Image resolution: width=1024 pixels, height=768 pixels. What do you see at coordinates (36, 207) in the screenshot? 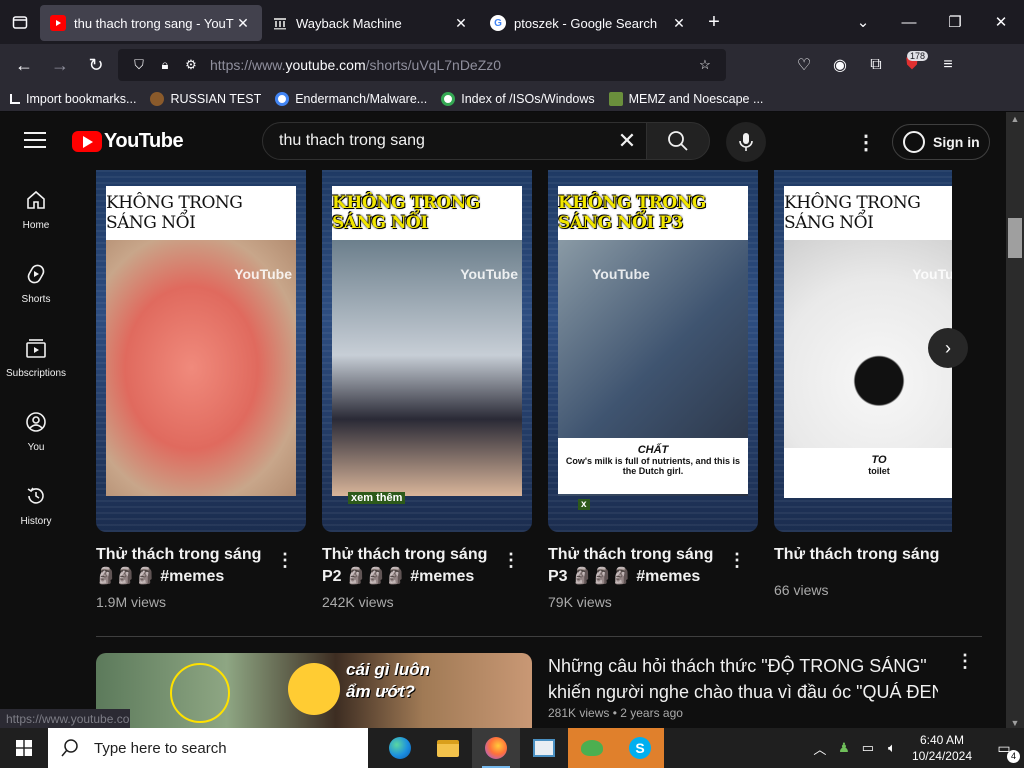
I see `sidebar-item-home: Home` at bounding box center [36, 207].